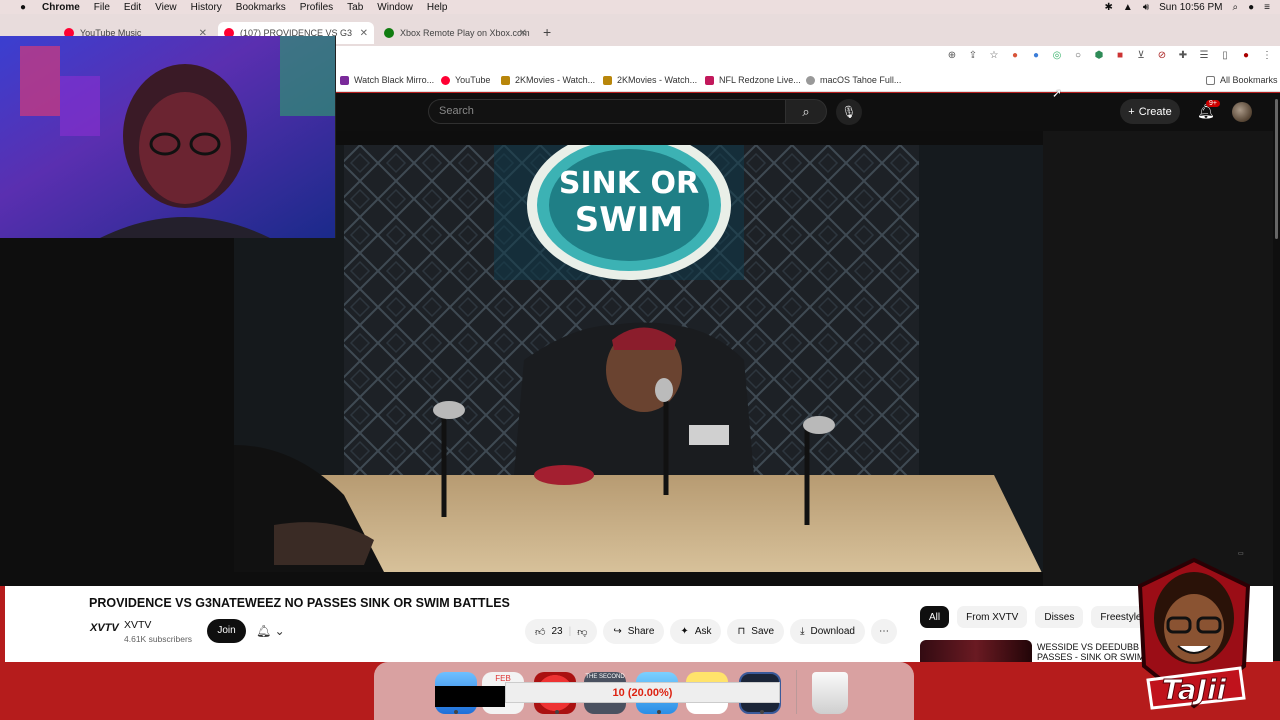  Describe the element at coordinates (1190, 7) in the screenshot. I see `menu-clock: Sun 10:56 PM` at that location.